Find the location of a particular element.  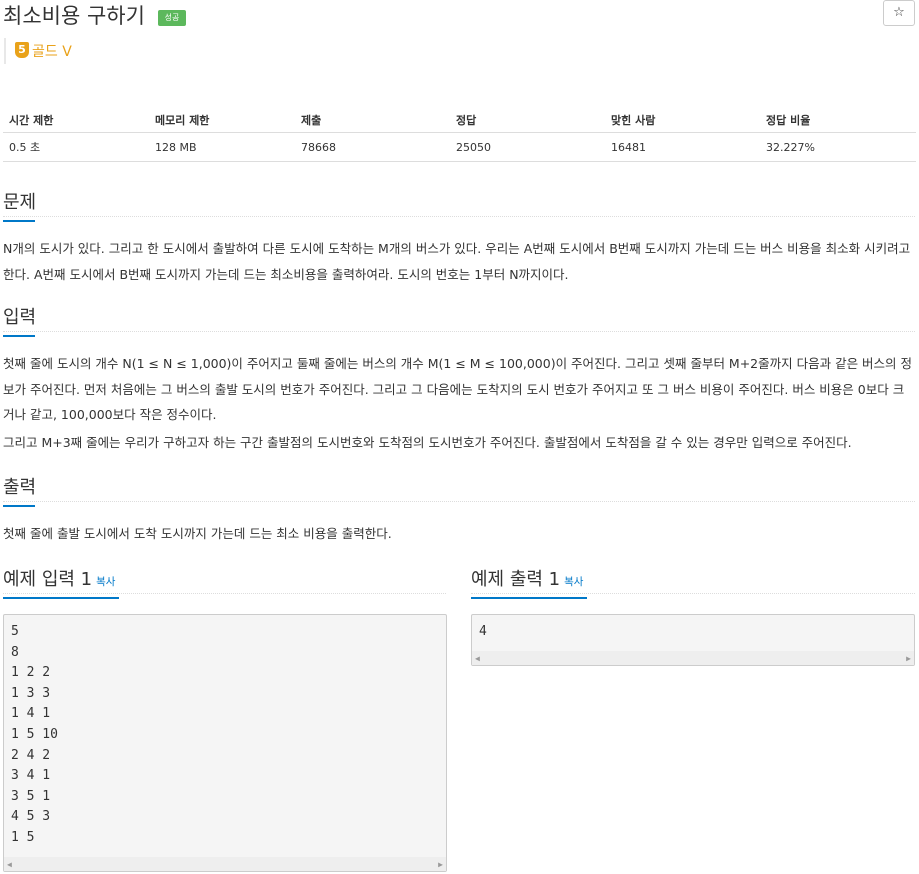

code-line: 1 5 is located at coordinates (23, 837).